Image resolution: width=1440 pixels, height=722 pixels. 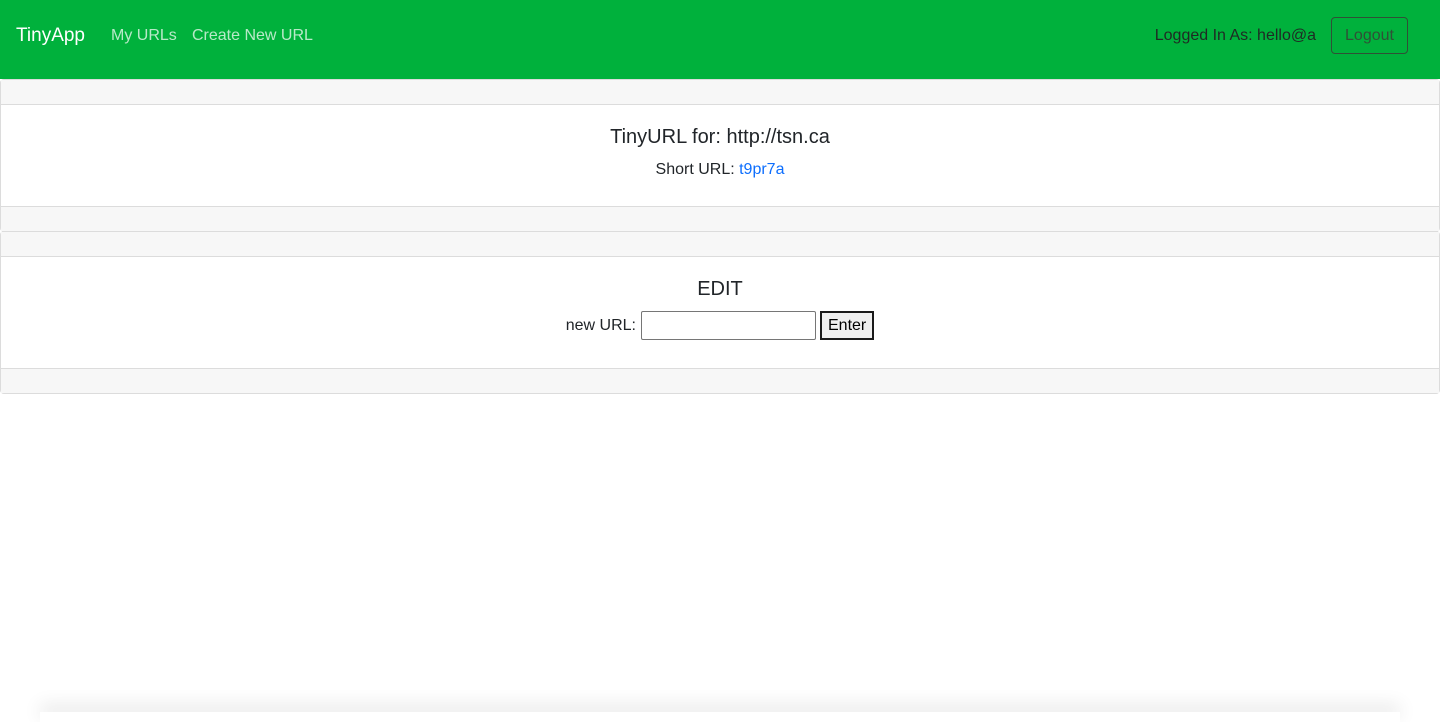 I want to click on tinyurl-title: TinyURL for: http://tsn.ca, so click(x=720, y=137).